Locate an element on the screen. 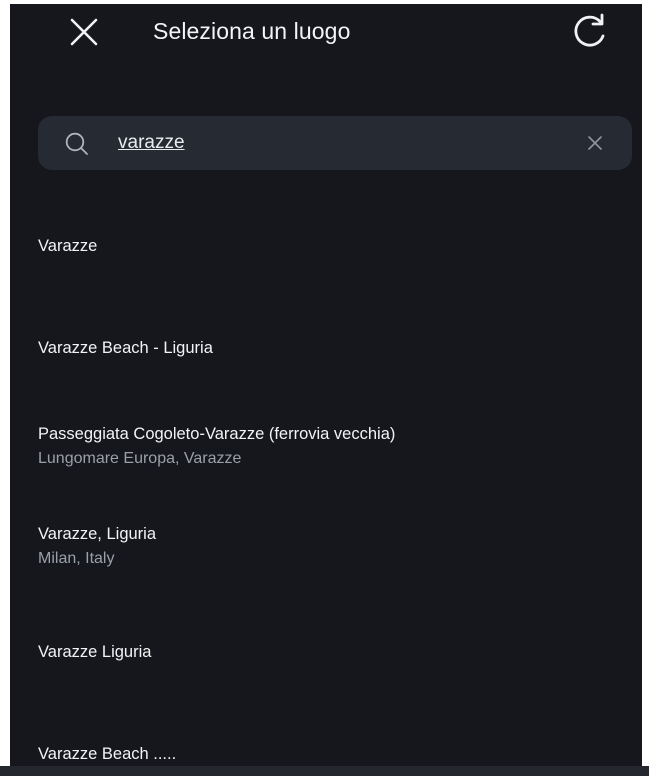  bottom-bar is located at coordinates (324, 771).